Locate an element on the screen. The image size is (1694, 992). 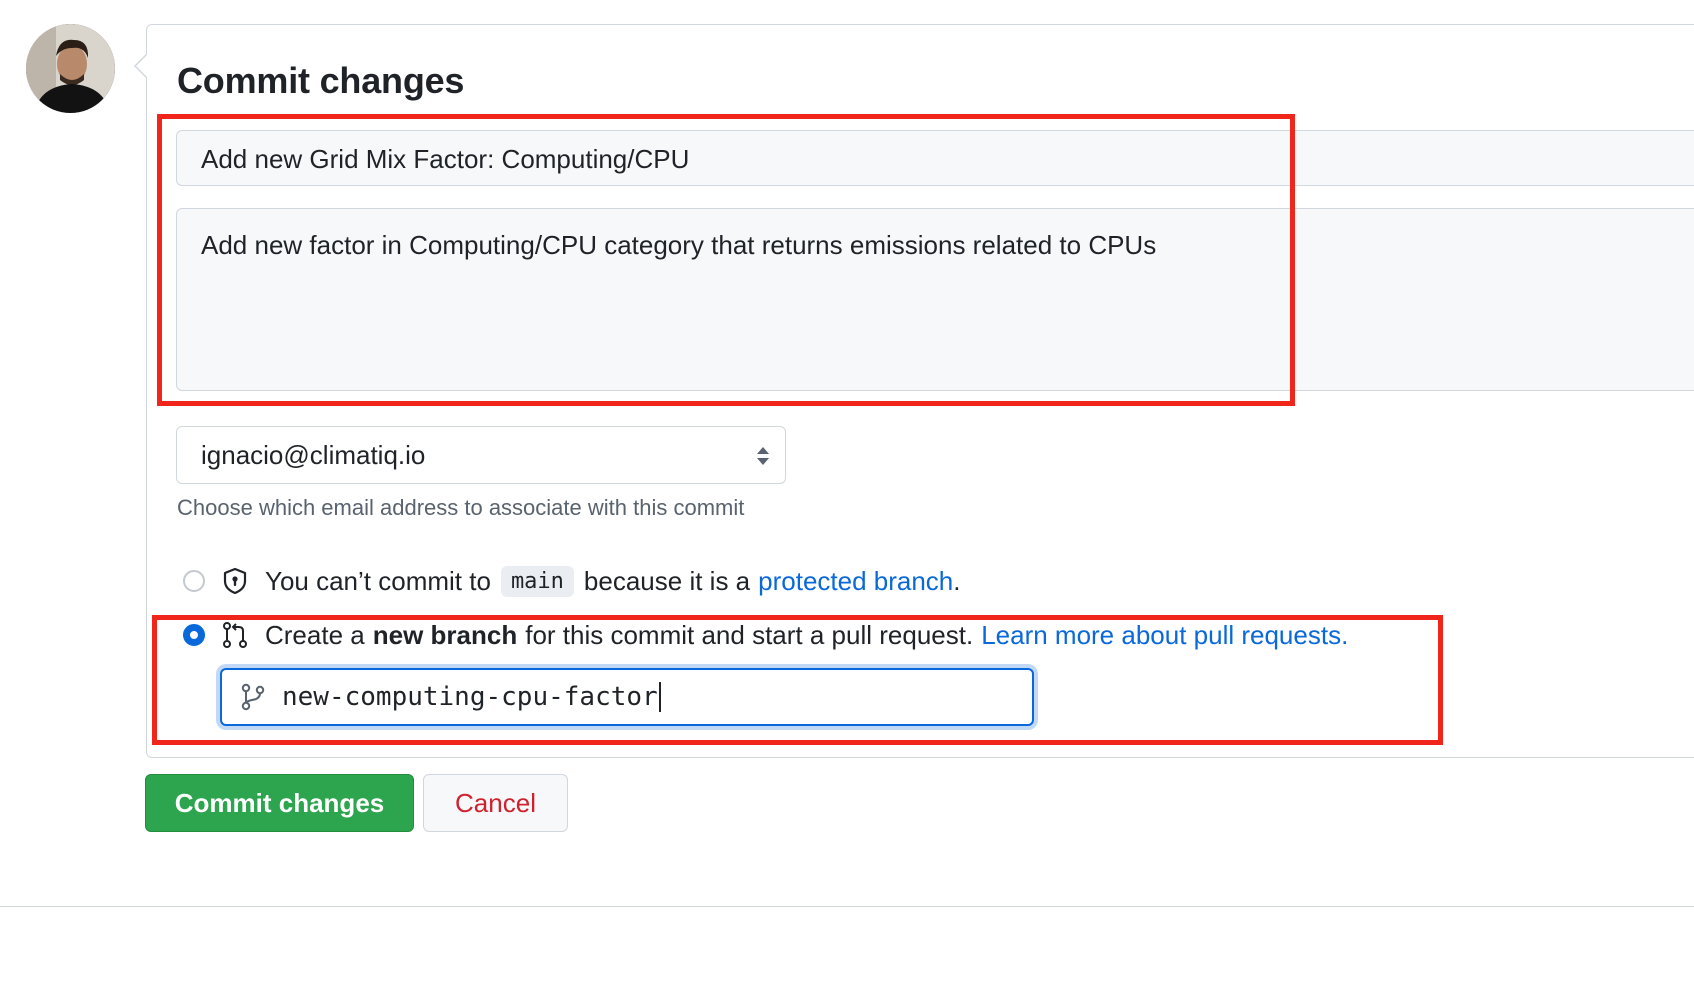
radio-new-branch is located at coordinates (194, 635).